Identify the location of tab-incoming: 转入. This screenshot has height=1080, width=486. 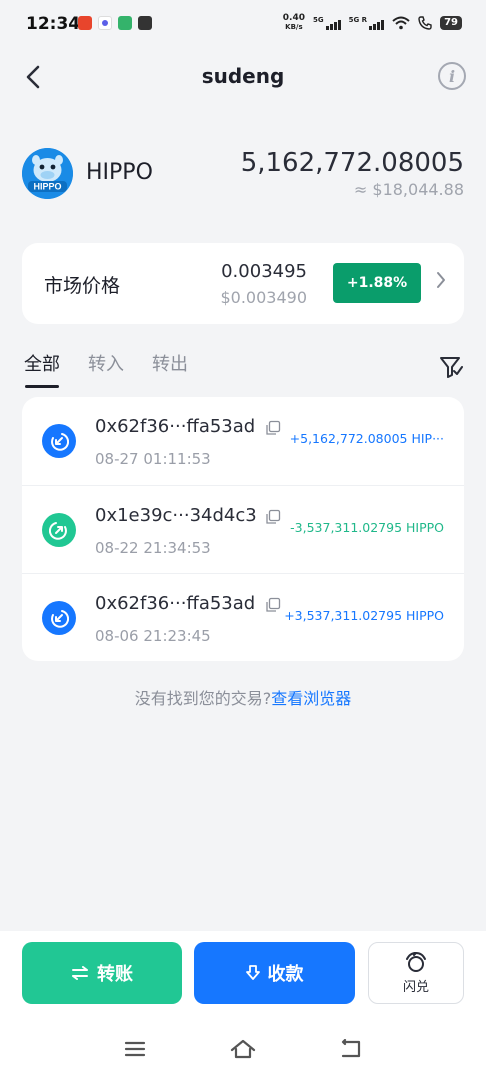
(106, 363).